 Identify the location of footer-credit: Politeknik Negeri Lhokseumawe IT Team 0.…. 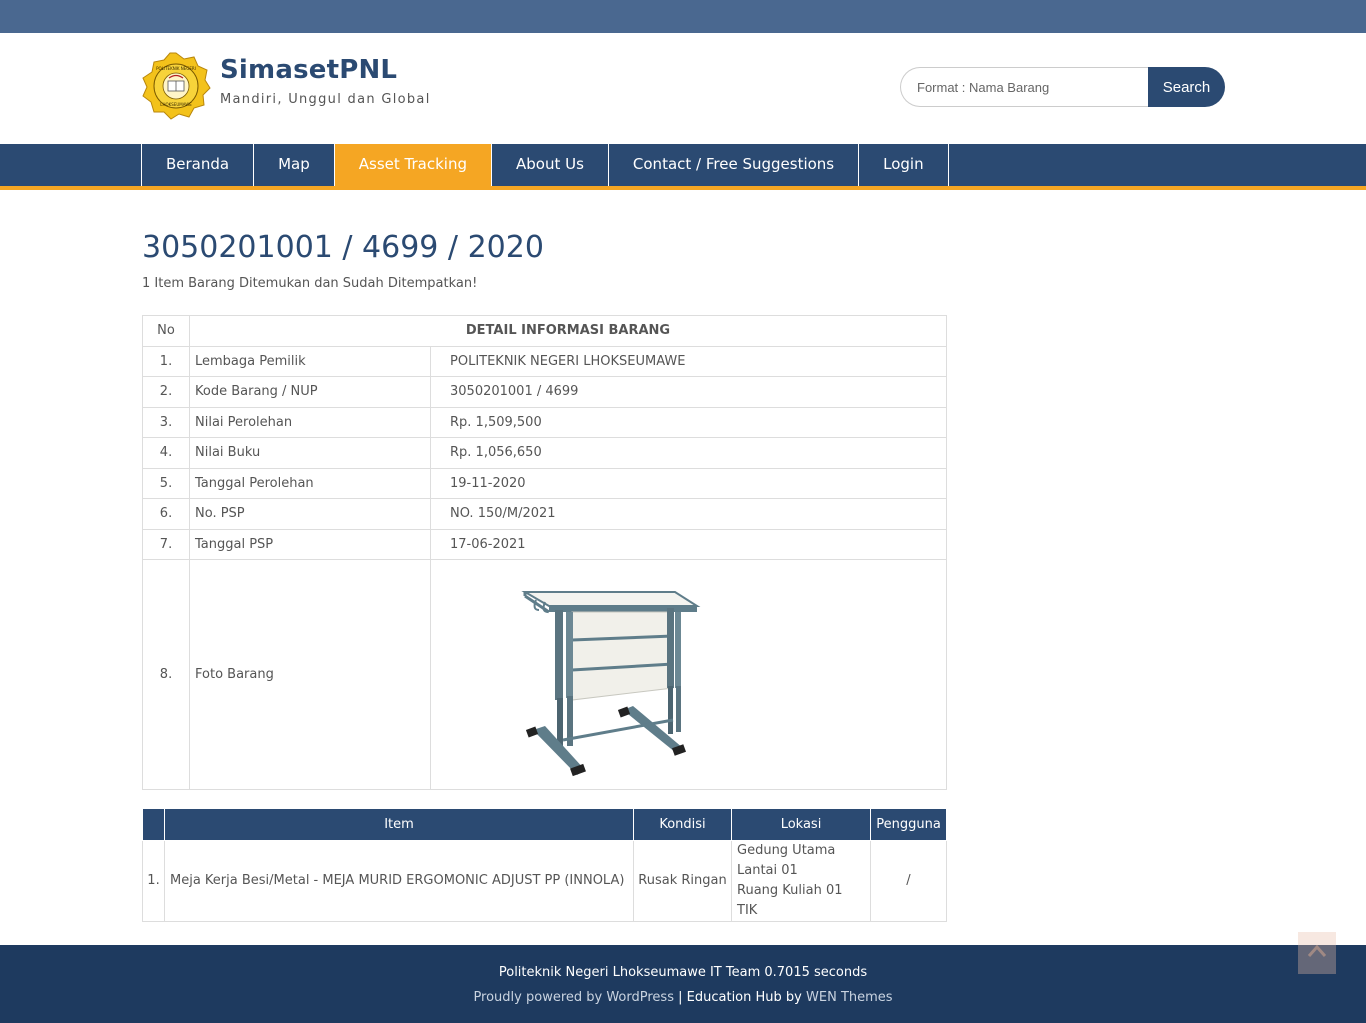
(683, 972).